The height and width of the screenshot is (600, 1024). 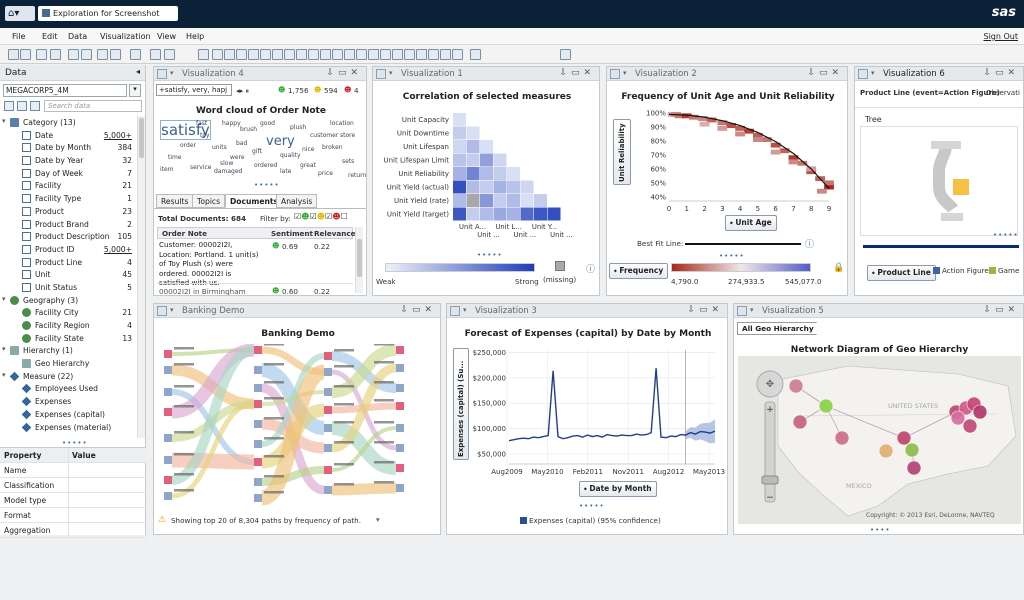 What do you see at coordinates (68, 325) in the screenshot?
I see `data-item: Facility Region 4` at bounding box center [68, 325].